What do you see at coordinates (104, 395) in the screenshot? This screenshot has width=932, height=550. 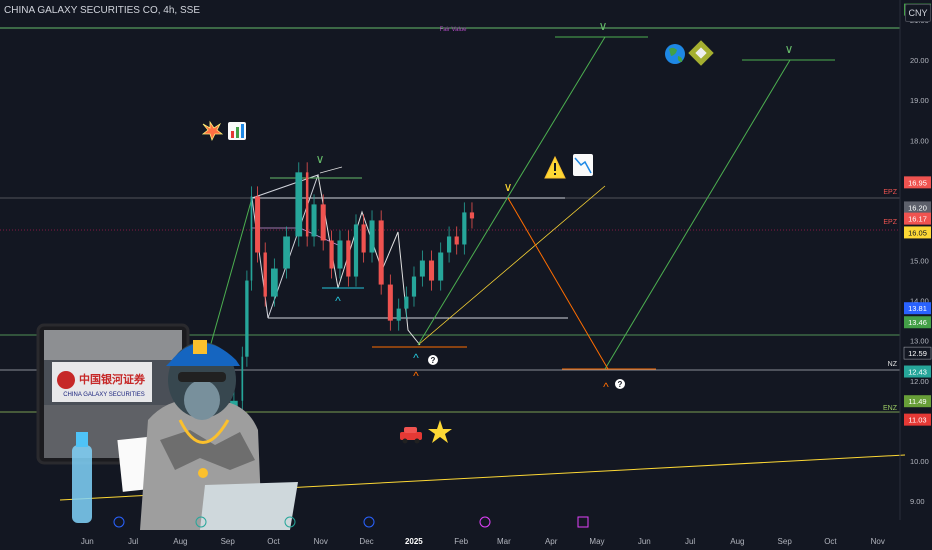 I see `svg-text: CHINA GALAXY SECURITIES` at bounding box center [104, 395].